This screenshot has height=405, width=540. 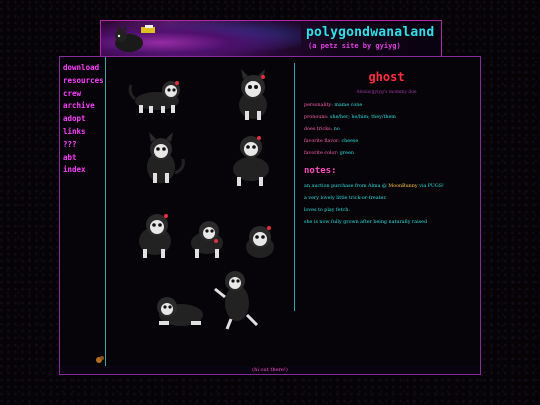 I want to click on nav-link-crew: crew, so click(x=84, y=94).